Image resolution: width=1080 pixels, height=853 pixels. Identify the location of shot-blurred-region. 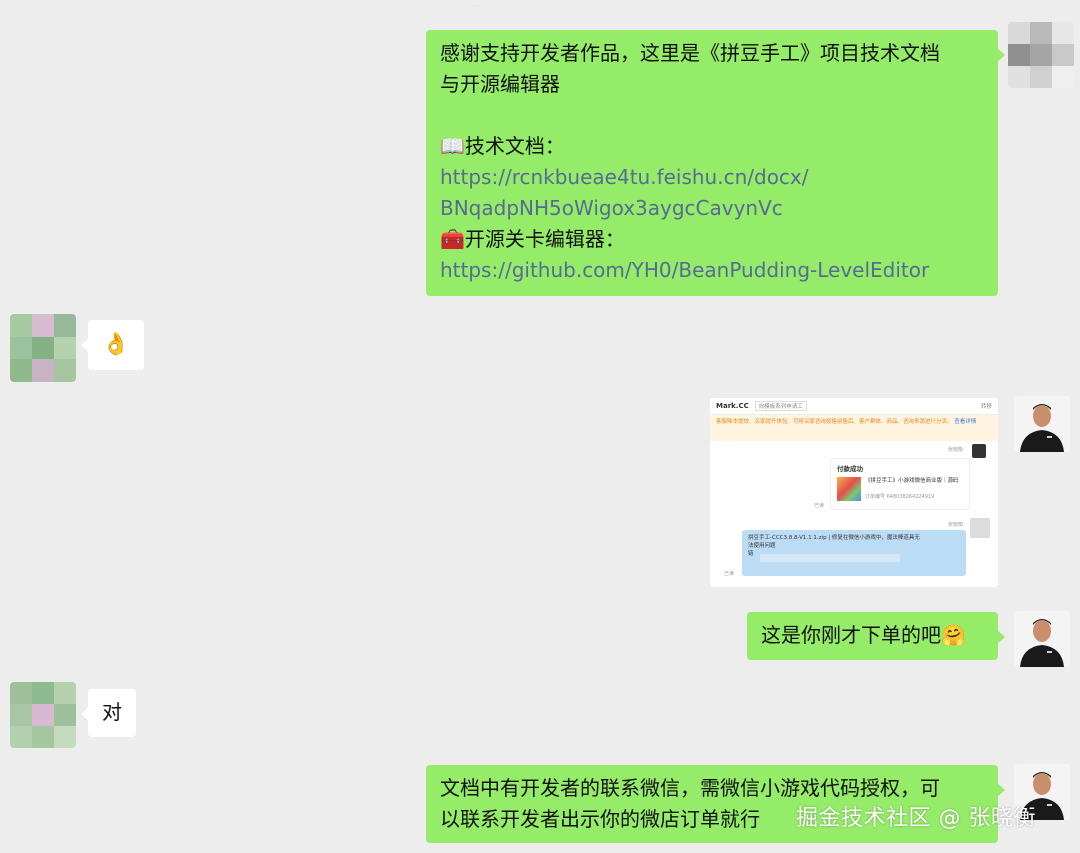
(830, 558).